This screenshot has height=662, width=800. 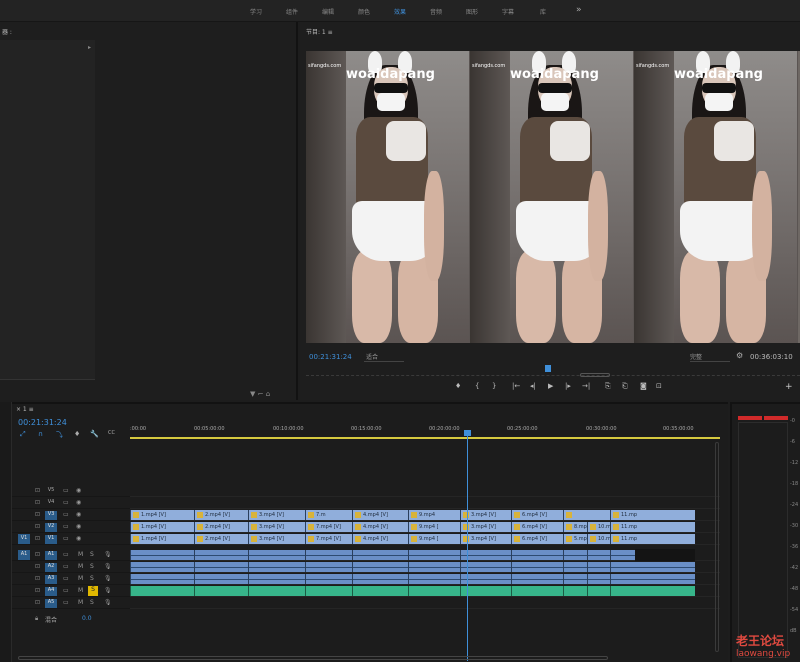 I want to click on timeline-timecode: 00:21:31:24, so click(x=42, y=422).